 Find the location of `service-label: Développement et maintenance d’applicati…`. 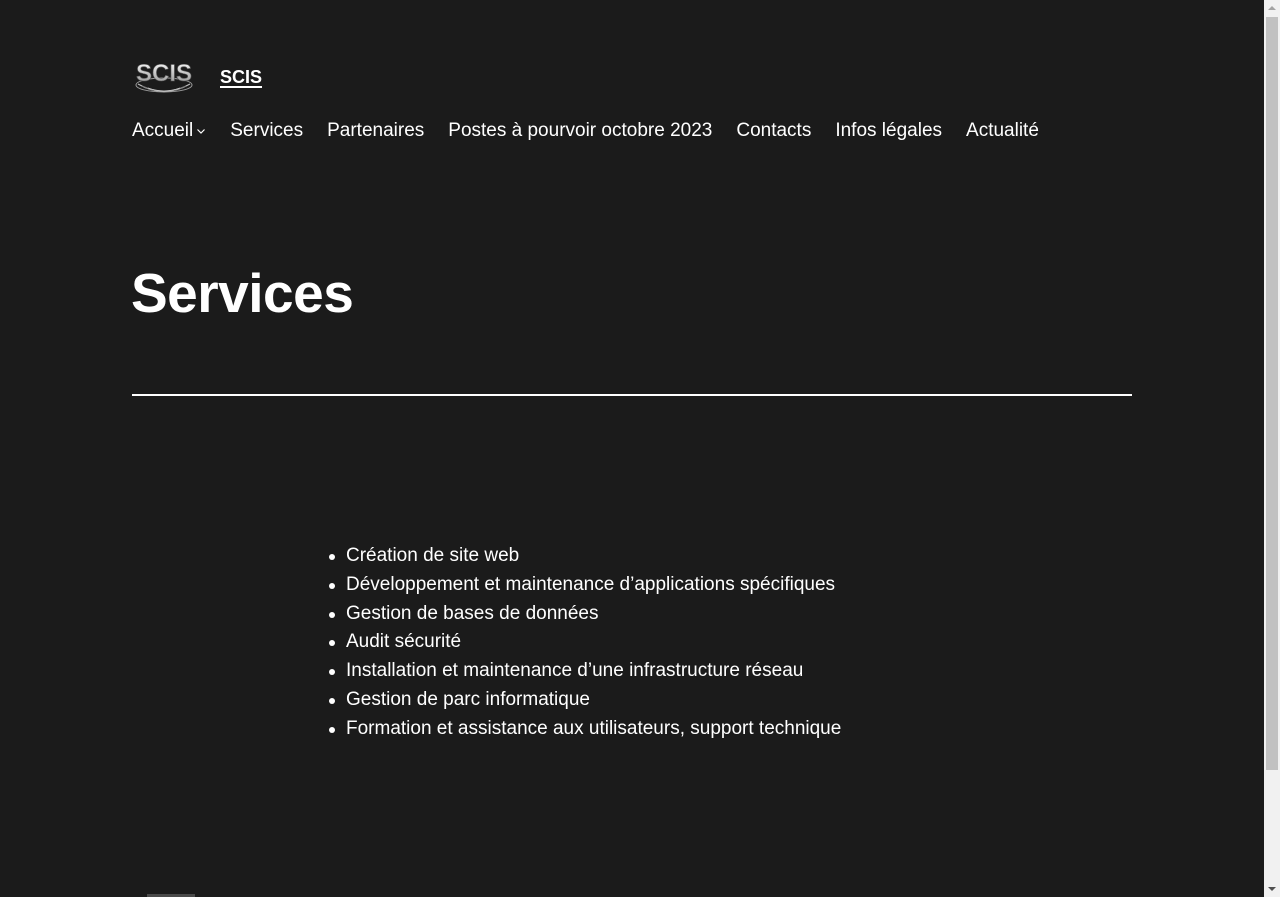

service-label: Développement et maintenance d’applicati… is located at coordinates (591, 584).